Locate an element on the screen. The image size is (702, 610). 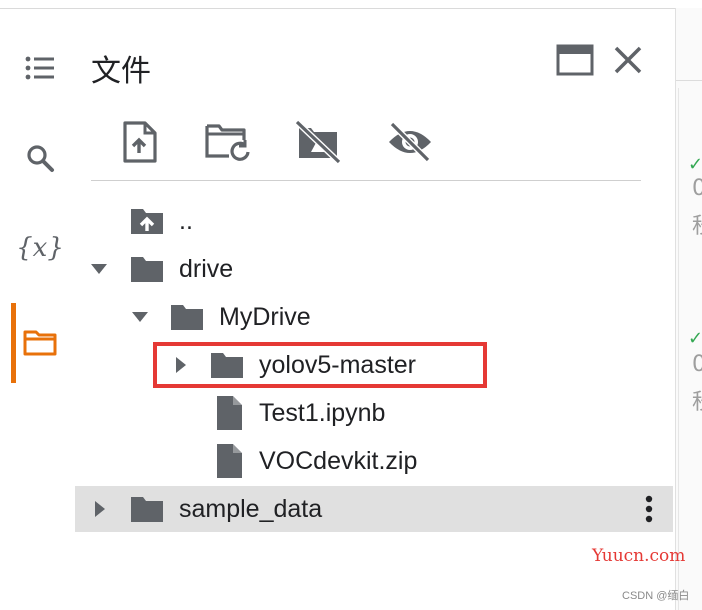
hide-files-icon is located at coordinates (410, 142).